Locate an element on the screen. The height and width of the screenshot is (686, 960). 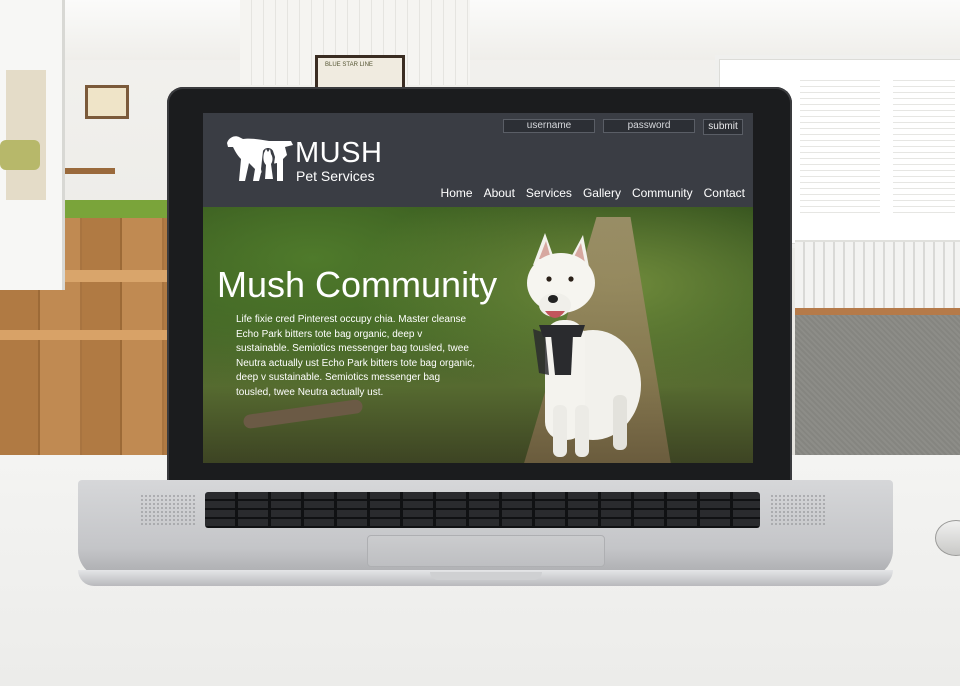
laptop-notch is located at coordinates (486, 576).